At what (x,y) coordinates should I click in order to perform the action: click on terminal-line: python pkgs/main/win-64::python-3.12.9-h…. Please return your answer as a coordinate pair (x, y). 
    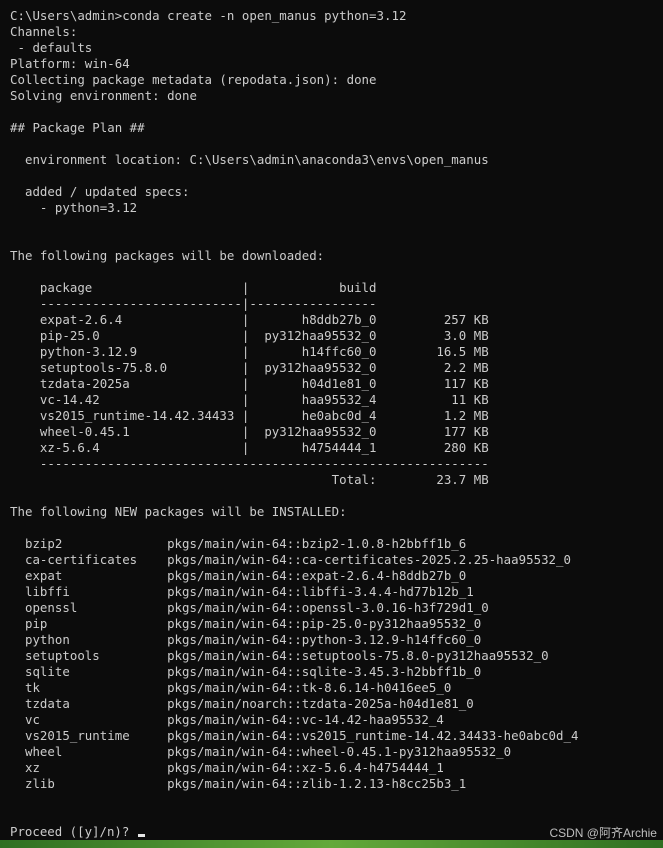
    Looking at the image, I should click on (246, 639).